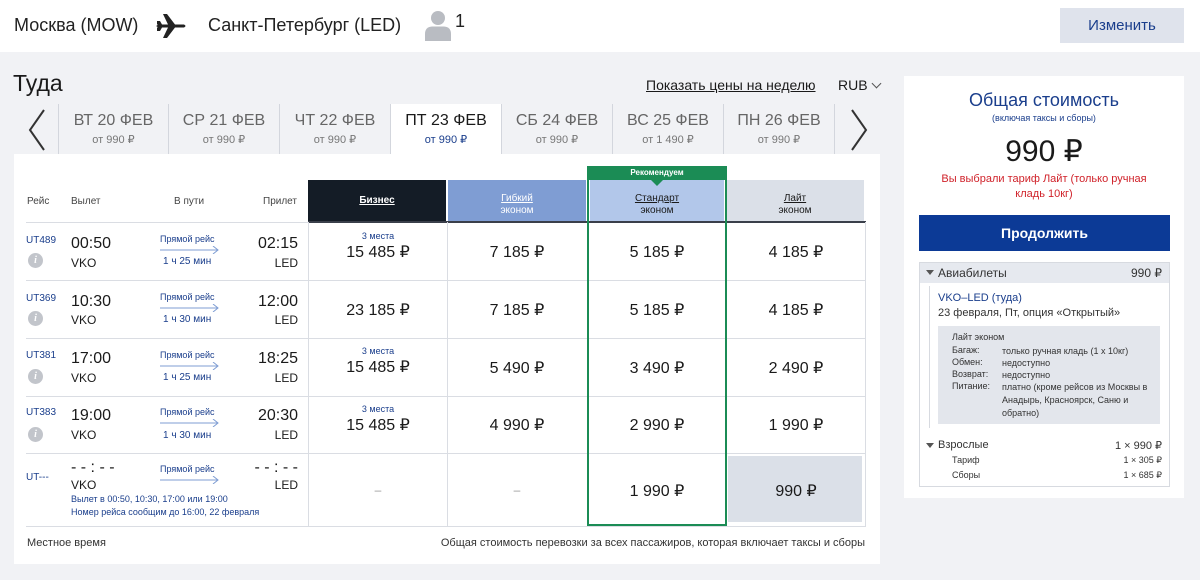  What do you see at coordinates (853, 85) in the screenshot?
I see `currency-value: RUB` at bounding box center [853, 85].